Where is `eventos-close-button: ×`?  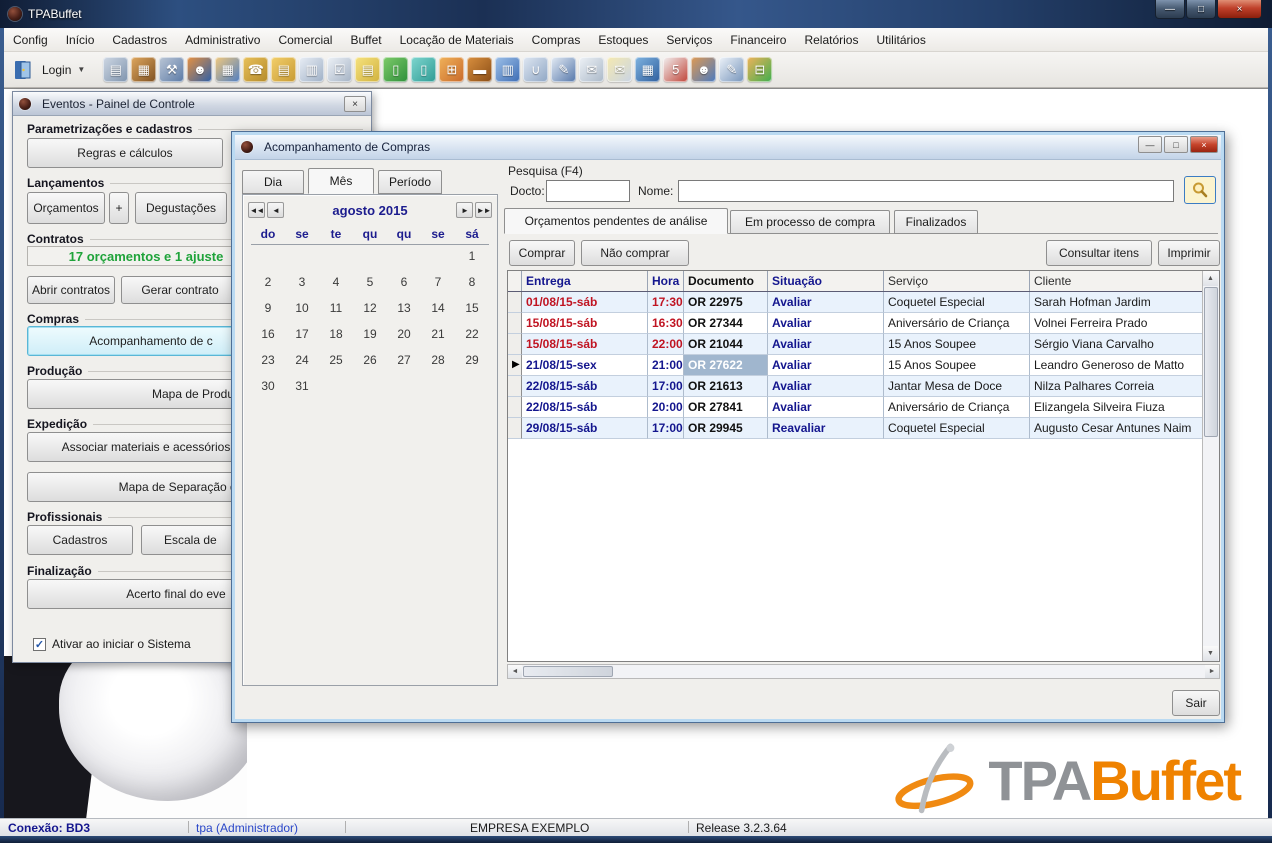 eventos-close-button: × is located at coordinates (355, 104).